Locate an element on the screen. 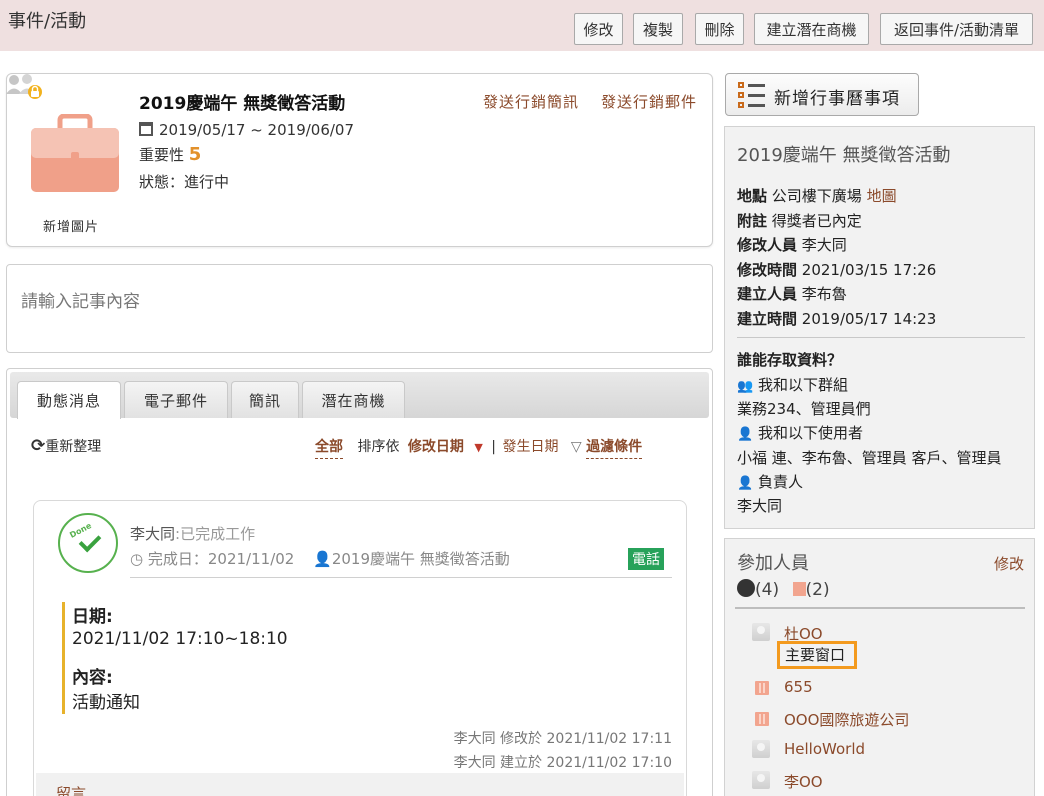  tab-bar: 動態消息 電子郵件 簡訊 潛在商機 is located at coordinates (359, 395).